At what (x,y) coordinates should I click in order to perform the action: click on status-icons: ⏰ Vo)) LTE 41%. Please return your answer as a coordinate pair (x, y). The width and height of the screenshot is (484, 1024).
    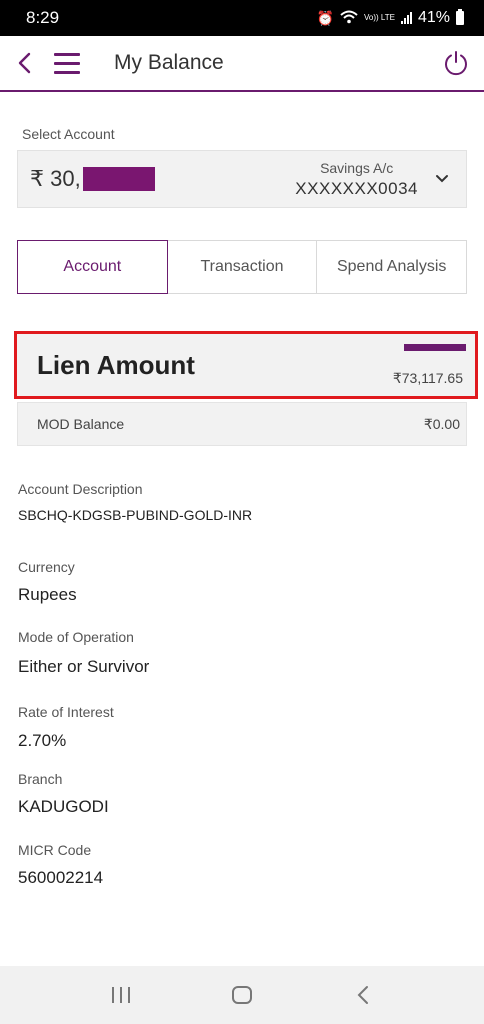
    Looking at the image, I should click on (390, 18).